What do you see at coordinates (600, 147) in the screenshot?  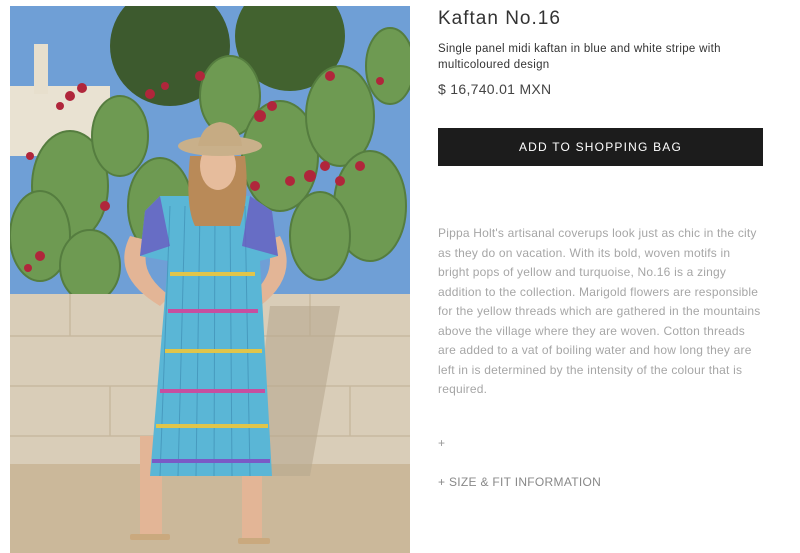 I see `add-to-shopping-bag-button: ADD TO SHOPPING BAG` at bounding box center [600, 147].